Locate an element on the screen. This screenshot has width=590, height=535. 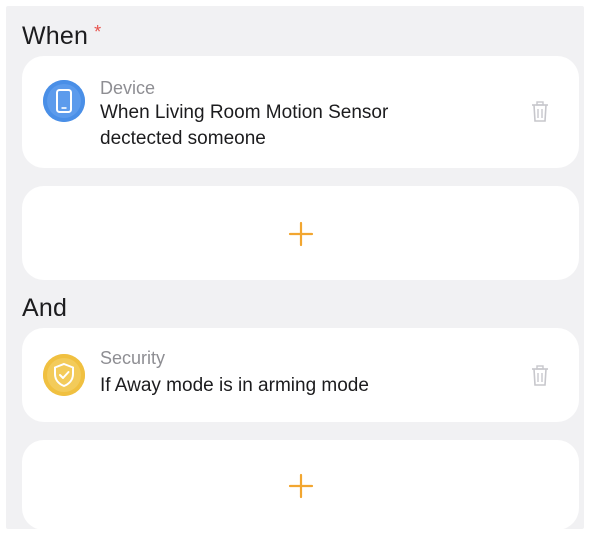
and-section-title: And is located at coordinates (44, 308).